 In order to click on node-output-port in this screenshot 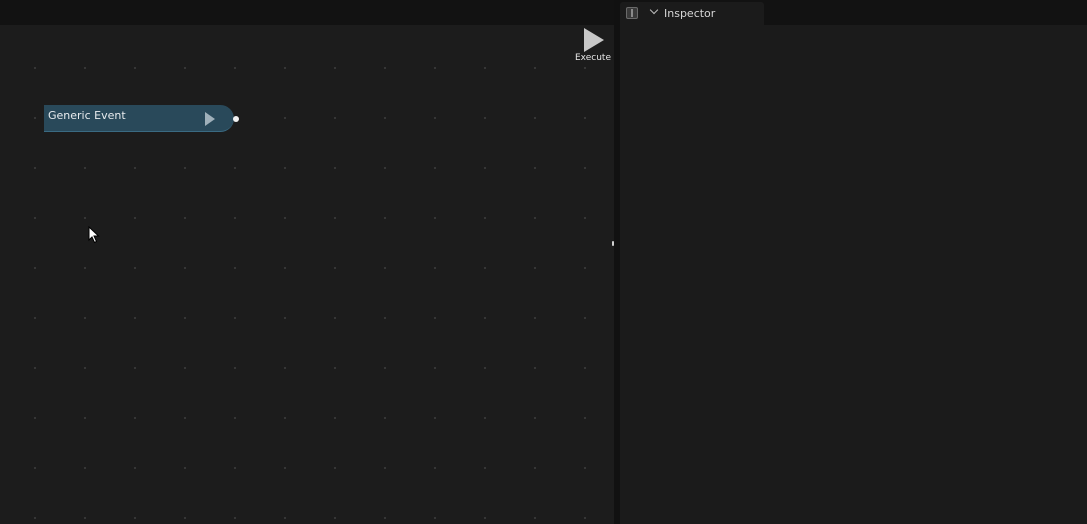, I will do `click(236, 119)`.